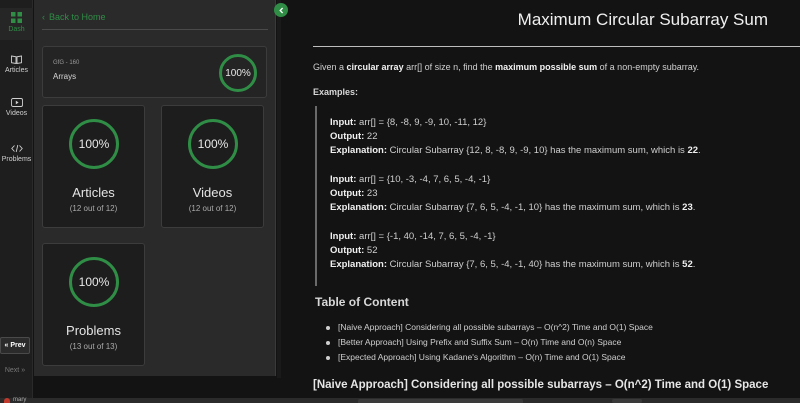 The width and height of the screenshot is (800, 403). I want to click on answer-value: 22, so click(693, 150).